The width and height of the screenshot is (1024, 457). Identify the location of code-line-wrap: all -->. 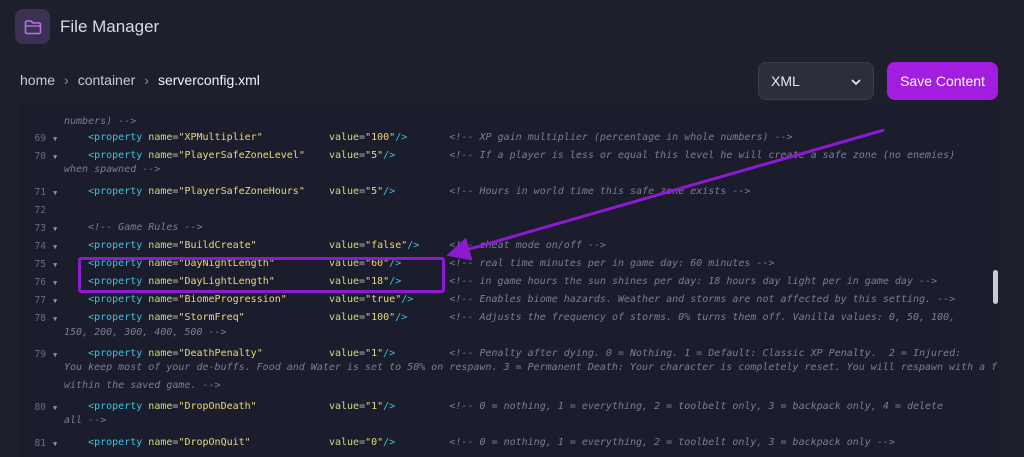
(85, 421).